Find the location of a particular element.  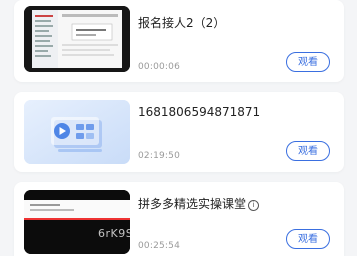

info-icon: i is located at coordinates (254, 205).